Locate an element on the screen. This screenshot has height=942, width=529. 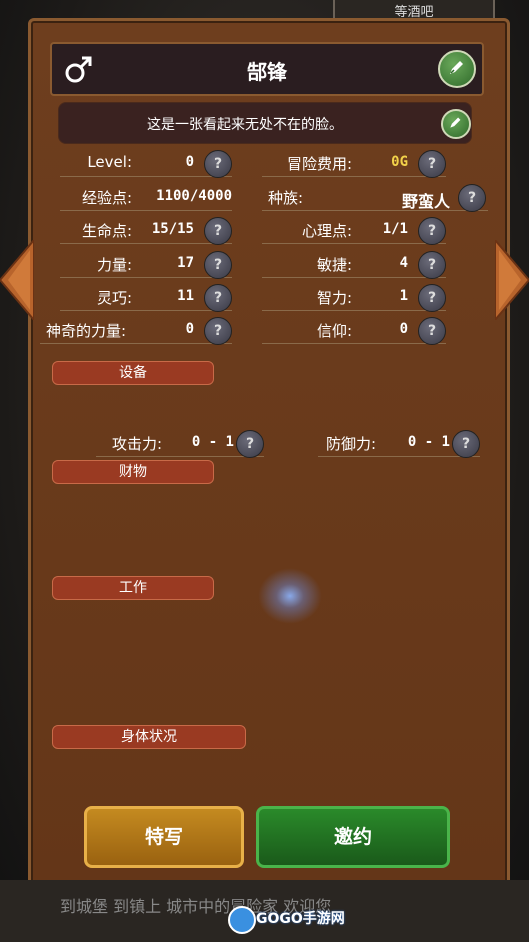
stat-agility: 敏捷: 4 ? is located at coordinates (354, 265).